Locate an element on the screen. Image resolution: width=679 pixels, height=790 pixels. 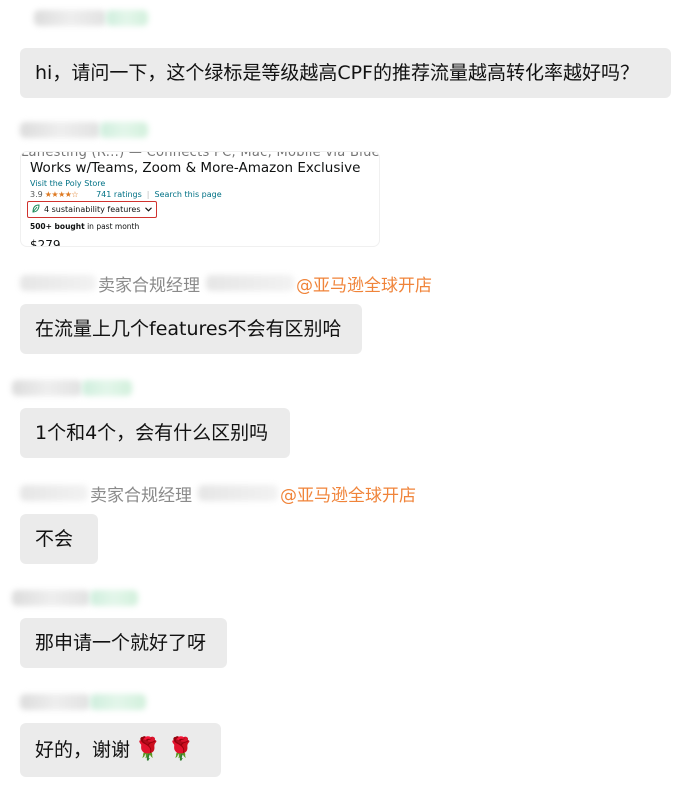
rating-row: 3.9 ★★★★☆ 741 ratings | Search this page is located at coordinates (126, 194).